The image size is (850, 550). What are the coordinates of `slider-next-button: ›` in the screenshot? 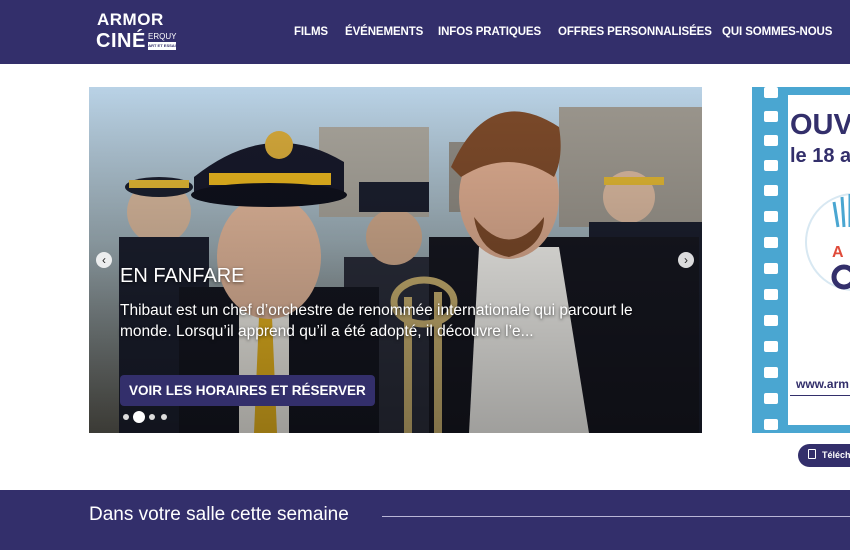 It's located at (686, 260).